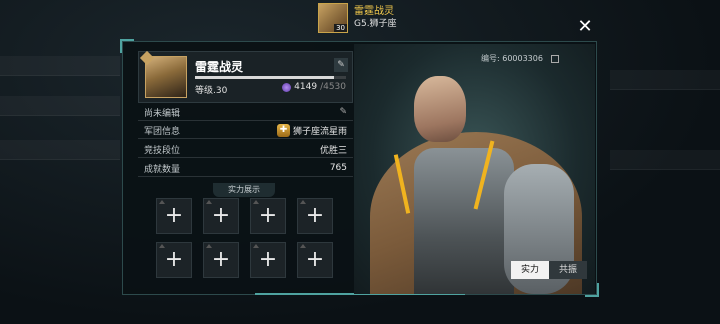 The height and width of the screenshot is (324, 720). I want to click on showcase-title: 实力展示, so click(244, 190).